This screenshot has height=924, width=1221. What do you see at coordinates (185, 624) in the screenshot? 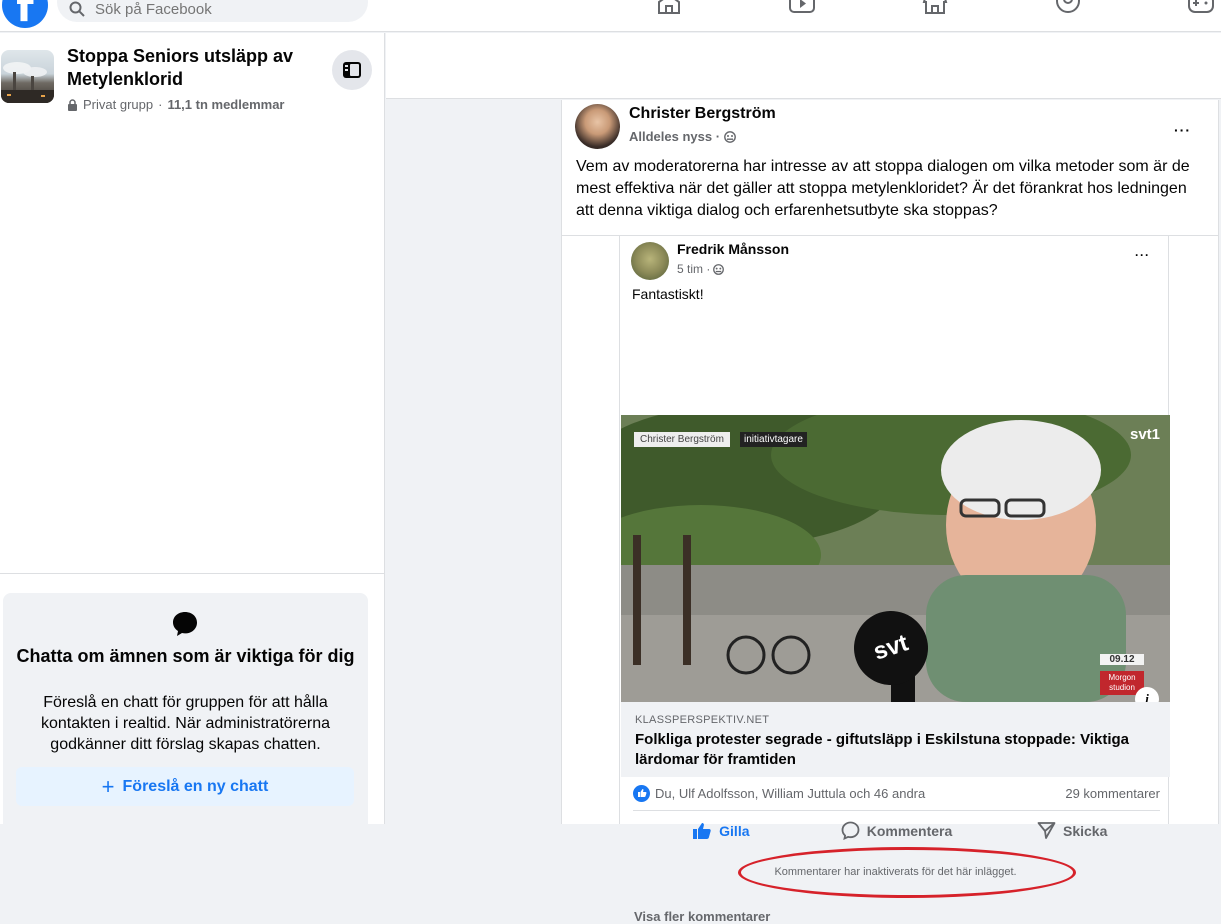
I see `chat-bubble-icon` at bounding box center [185, 624].